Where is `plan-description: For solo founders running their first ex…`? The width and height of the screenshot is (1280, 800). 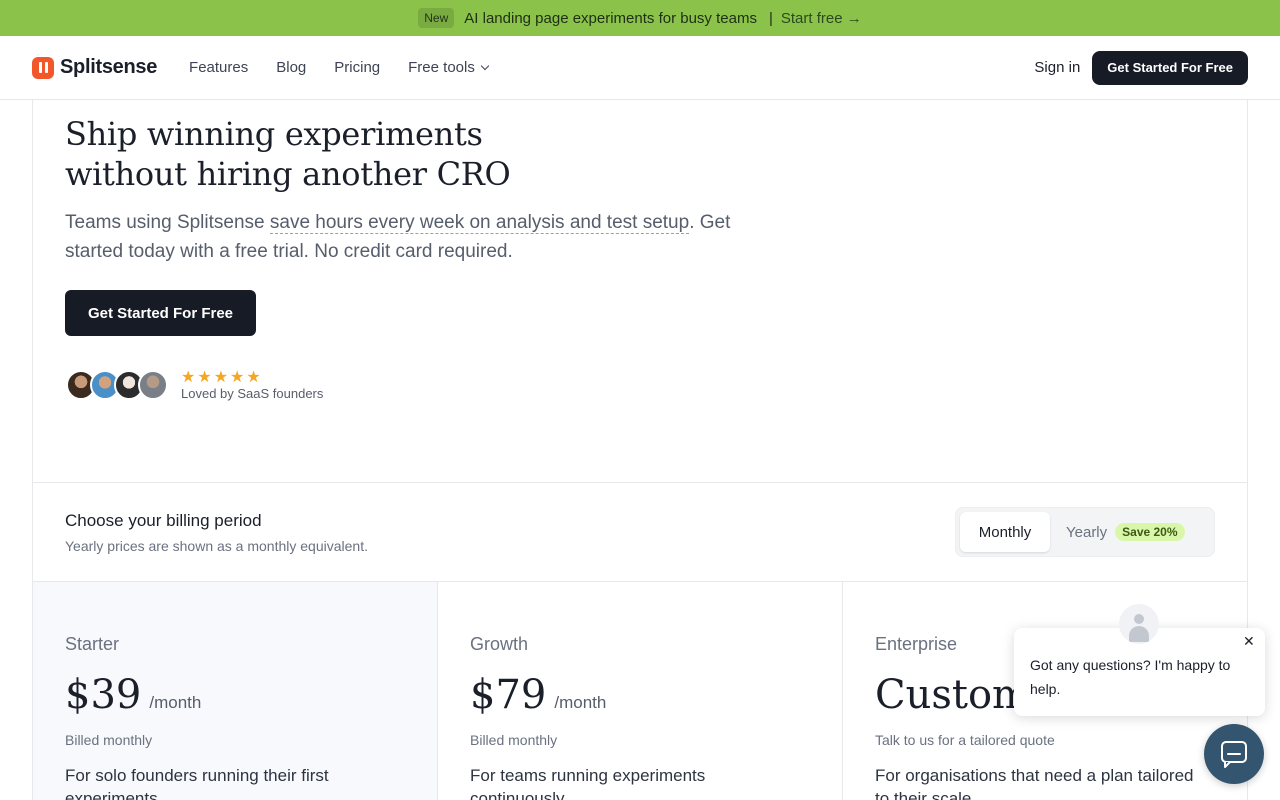
plan-description: For solo founders running their first ex… is located at coordinates (197, 783).